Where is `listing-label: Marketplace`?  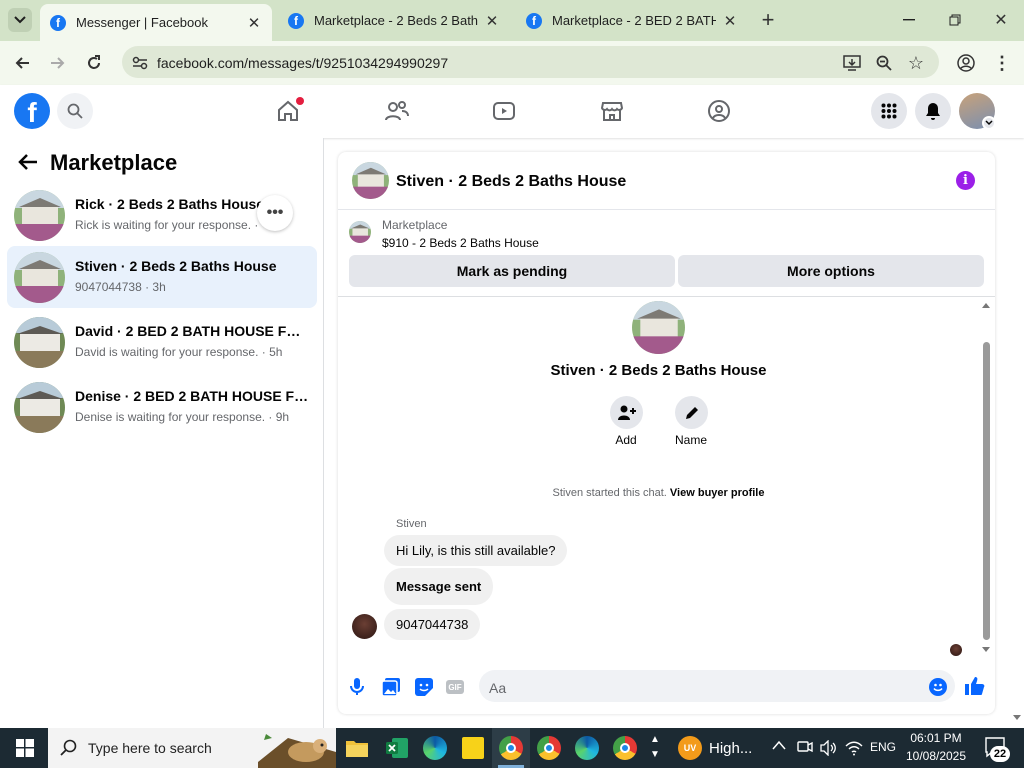
listing-label: Marketplace is located at coordinates (415, 225).